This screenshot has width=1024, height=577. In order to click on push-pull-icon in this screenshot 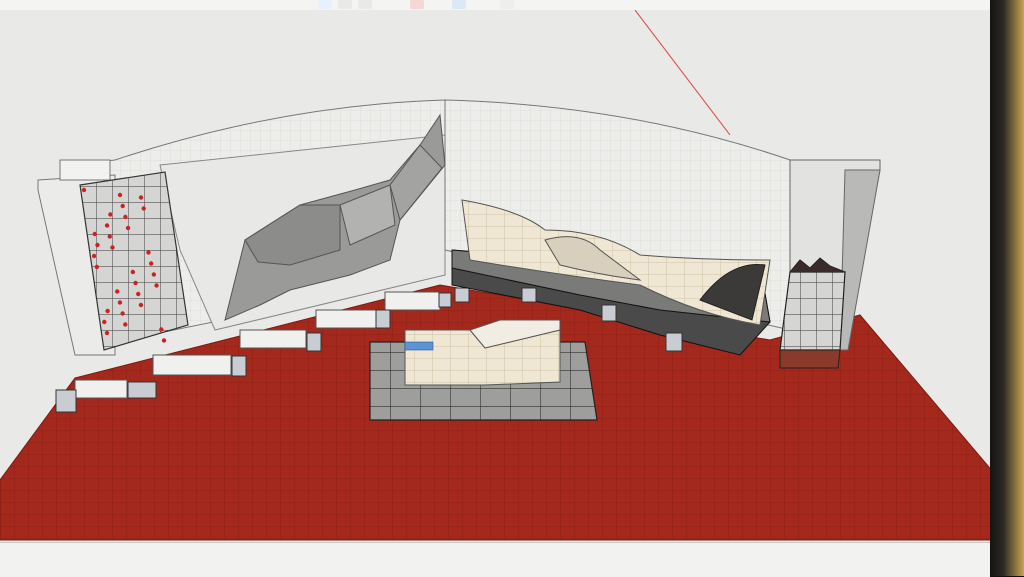, I will do `click(459, 4)`.